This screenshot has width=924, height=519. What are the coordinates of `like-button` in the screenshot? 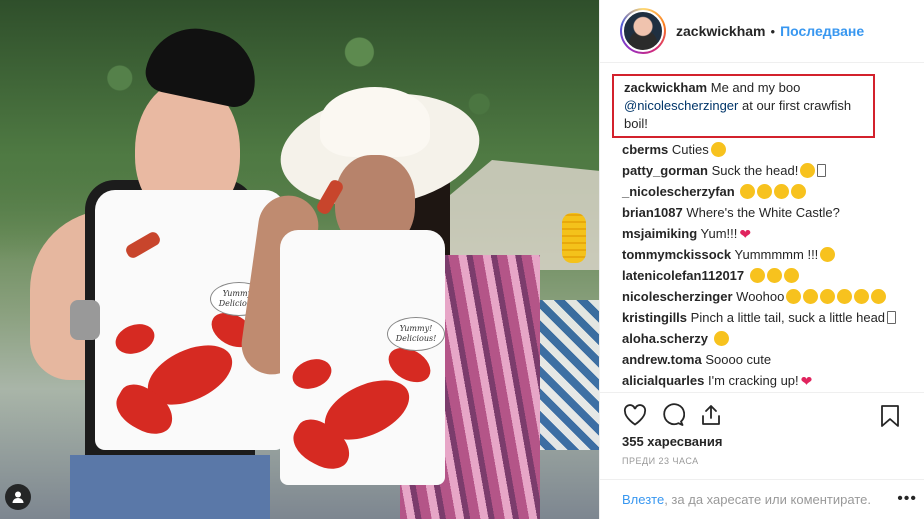 It's located at (635, 415).